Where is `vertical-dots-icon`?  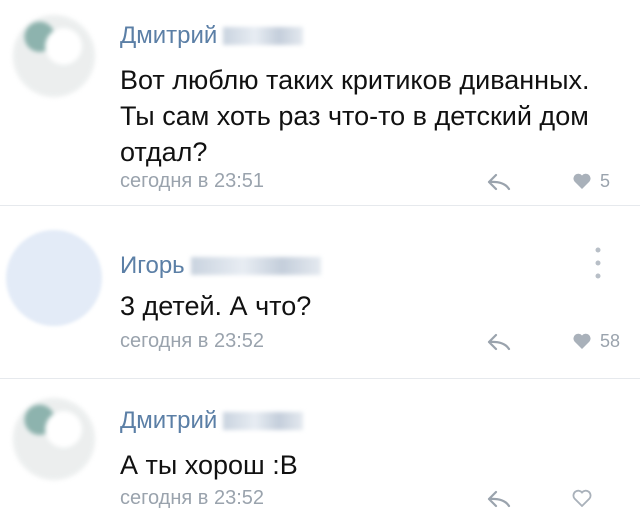
vertical-dots-icon is located at coordinates (598, 263).